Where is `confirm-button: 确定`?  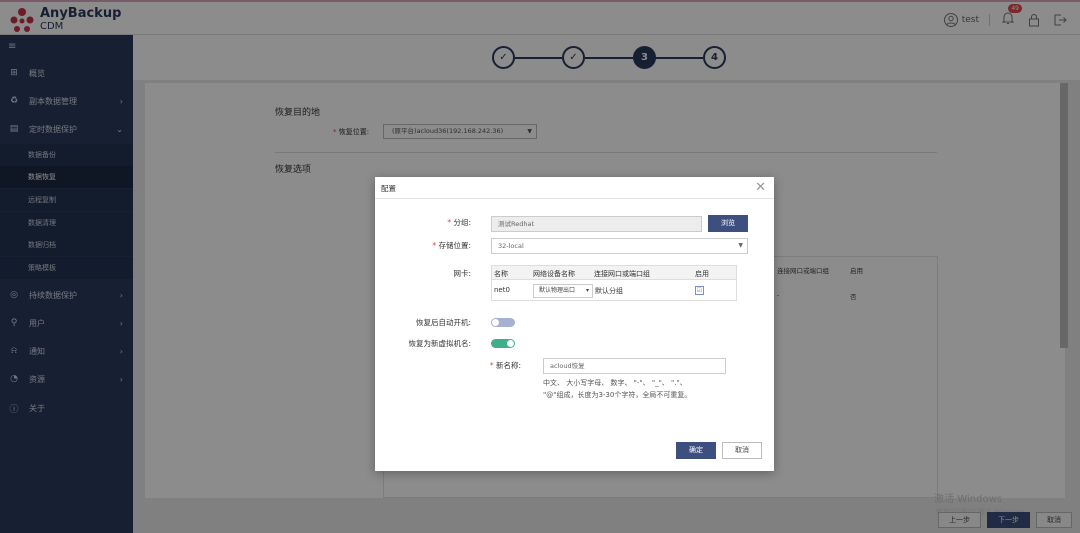 confirm-button: 确定 is located at coordinates (696, 450).